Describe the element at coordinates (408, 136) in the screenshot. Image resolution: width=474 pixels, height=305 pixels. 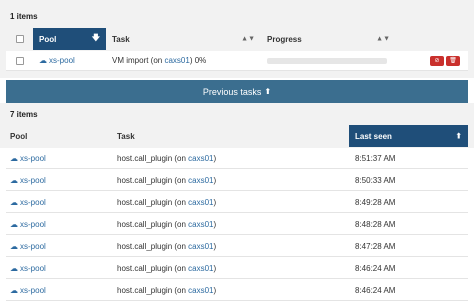
I see `column-header-last-seen: Last seen ⬆` at that location.